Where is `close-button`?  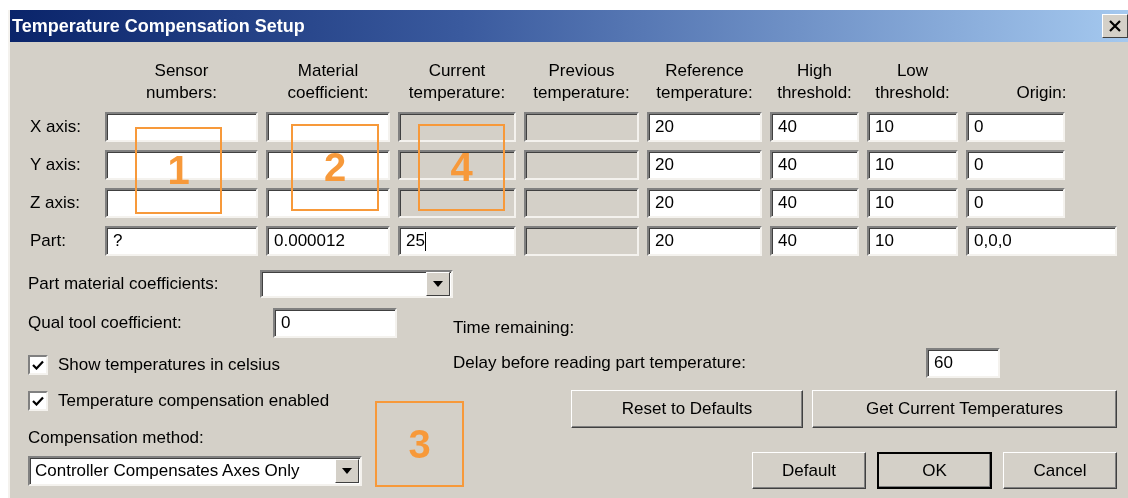 close-button is located at coordinates (1115, 26).